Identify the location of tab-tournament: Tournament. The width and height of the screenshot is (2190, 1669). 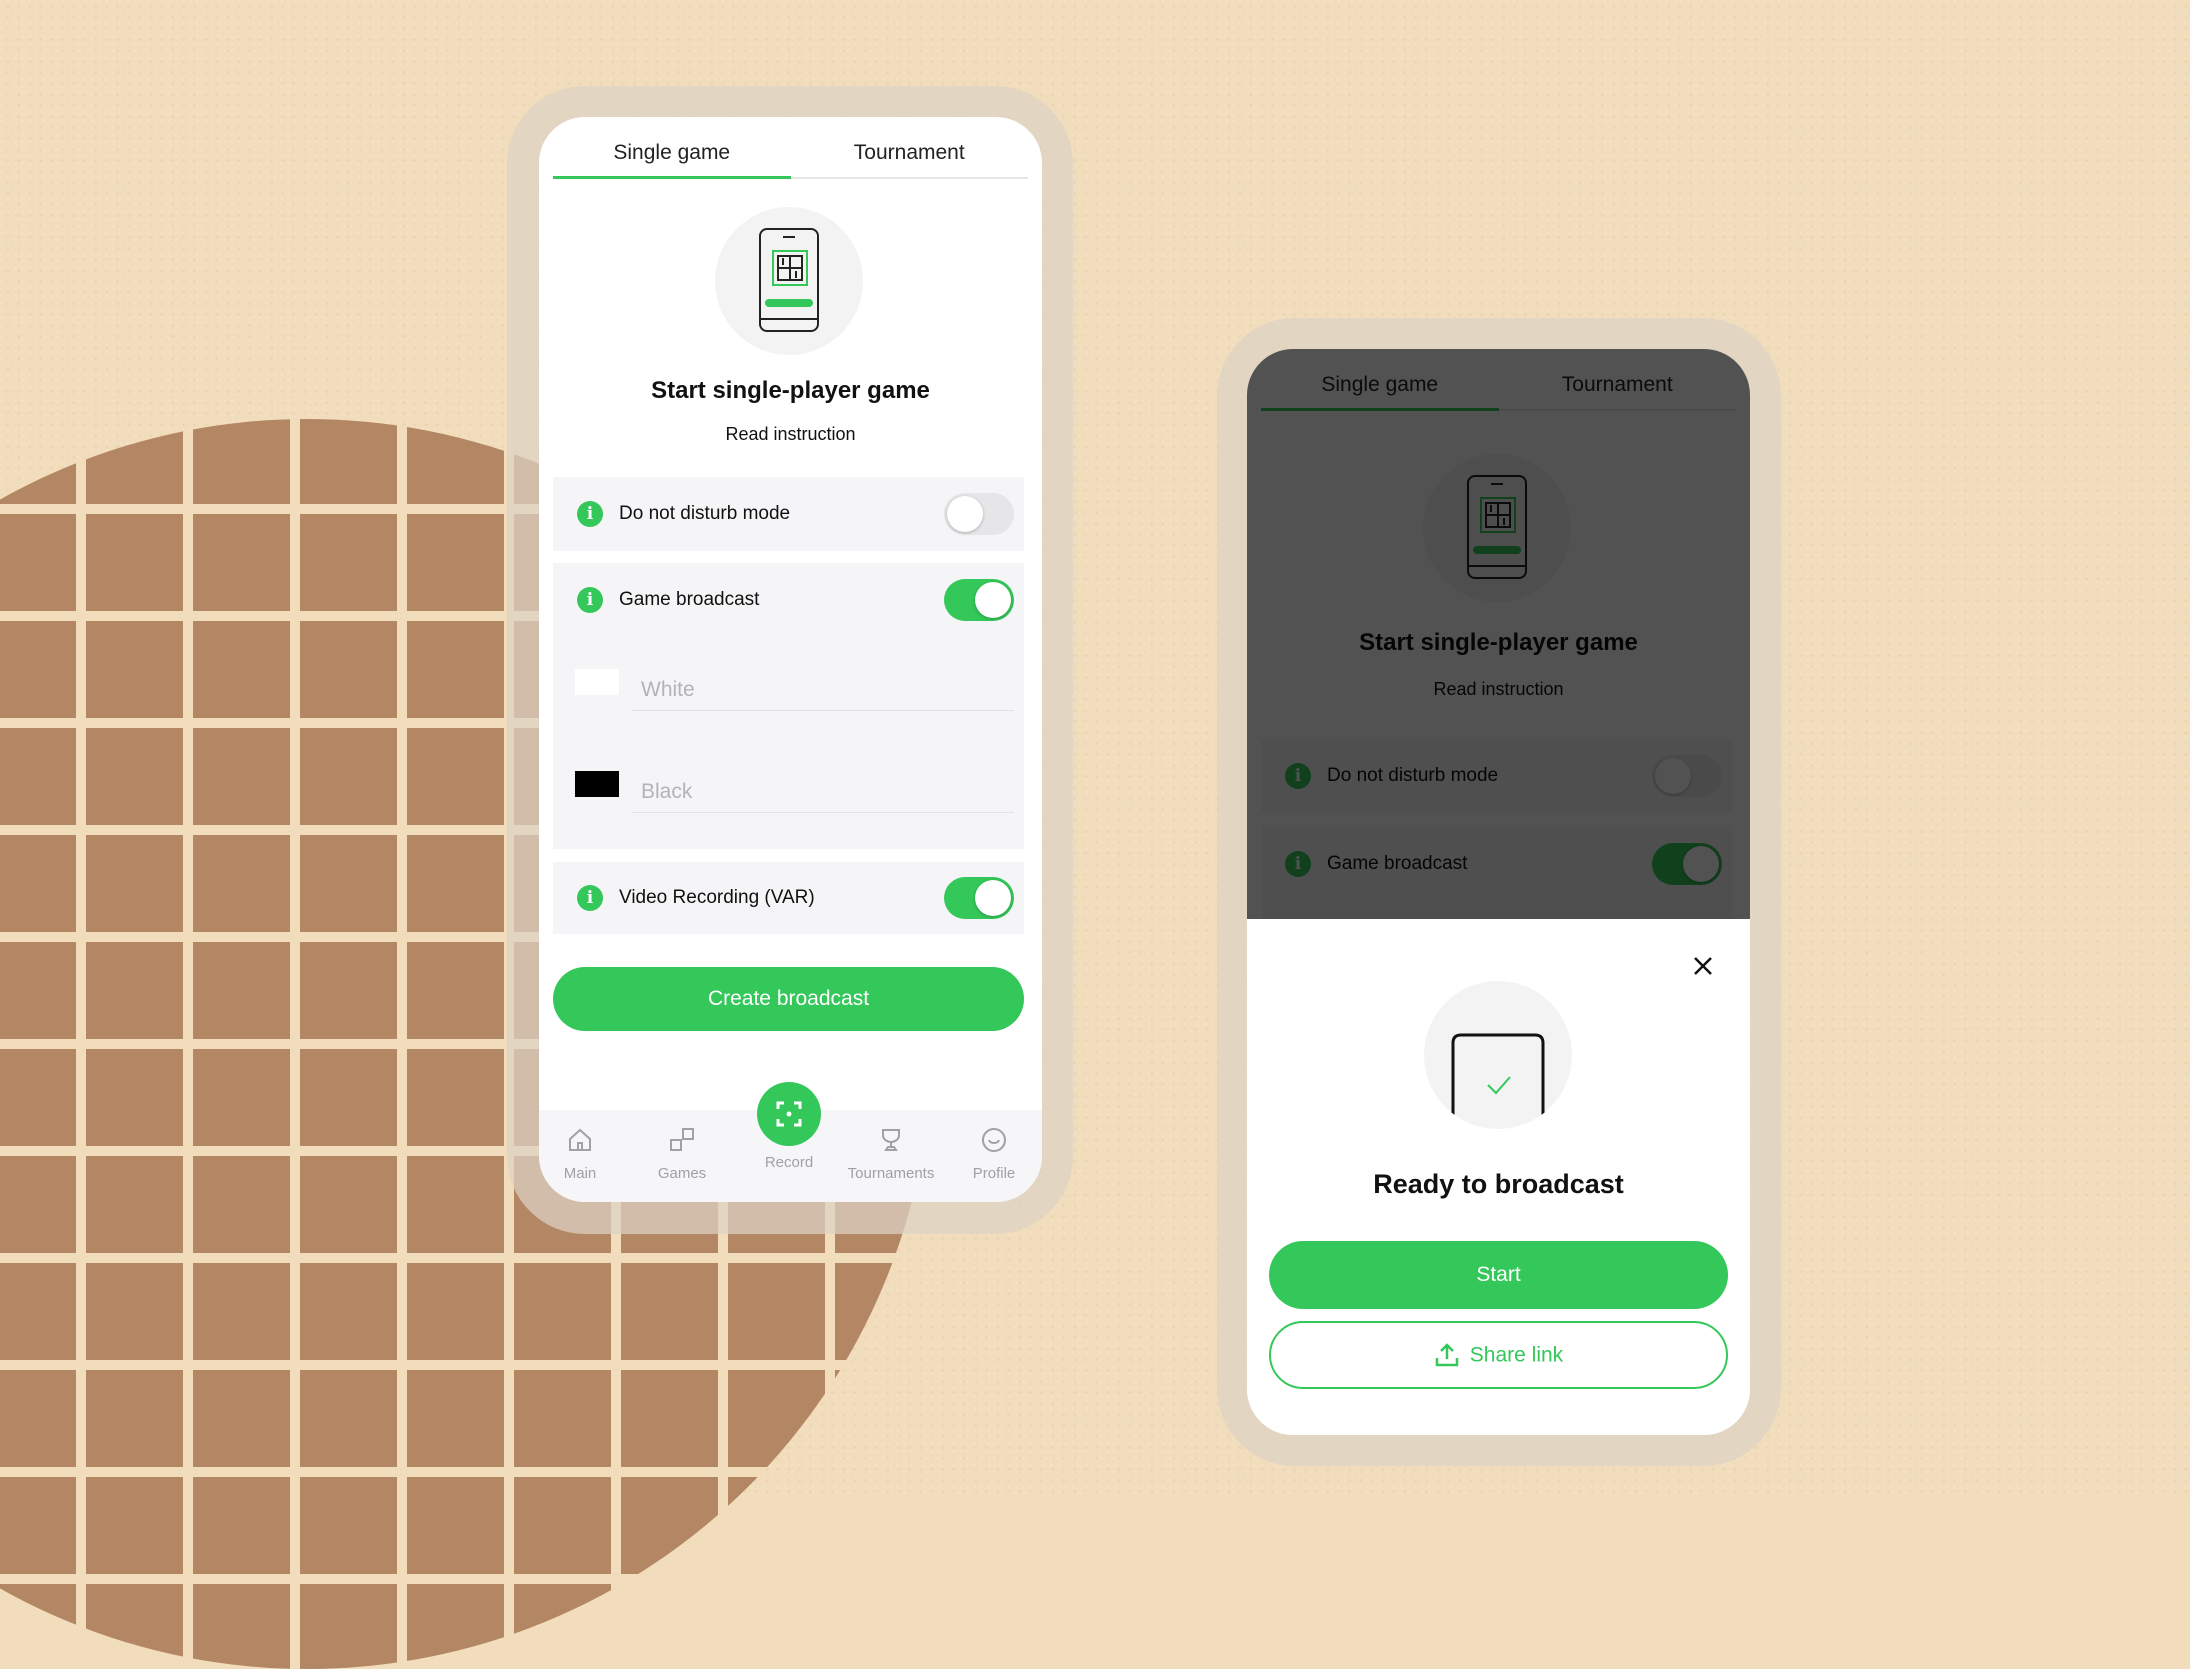
(910, 153).